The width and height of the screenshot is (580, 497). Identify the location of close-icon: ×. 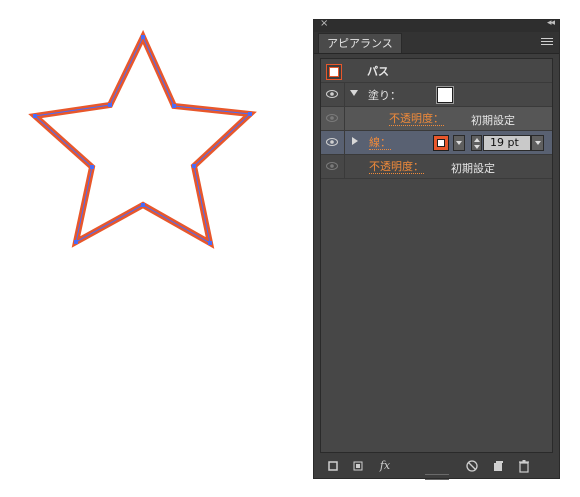
(324, 23).